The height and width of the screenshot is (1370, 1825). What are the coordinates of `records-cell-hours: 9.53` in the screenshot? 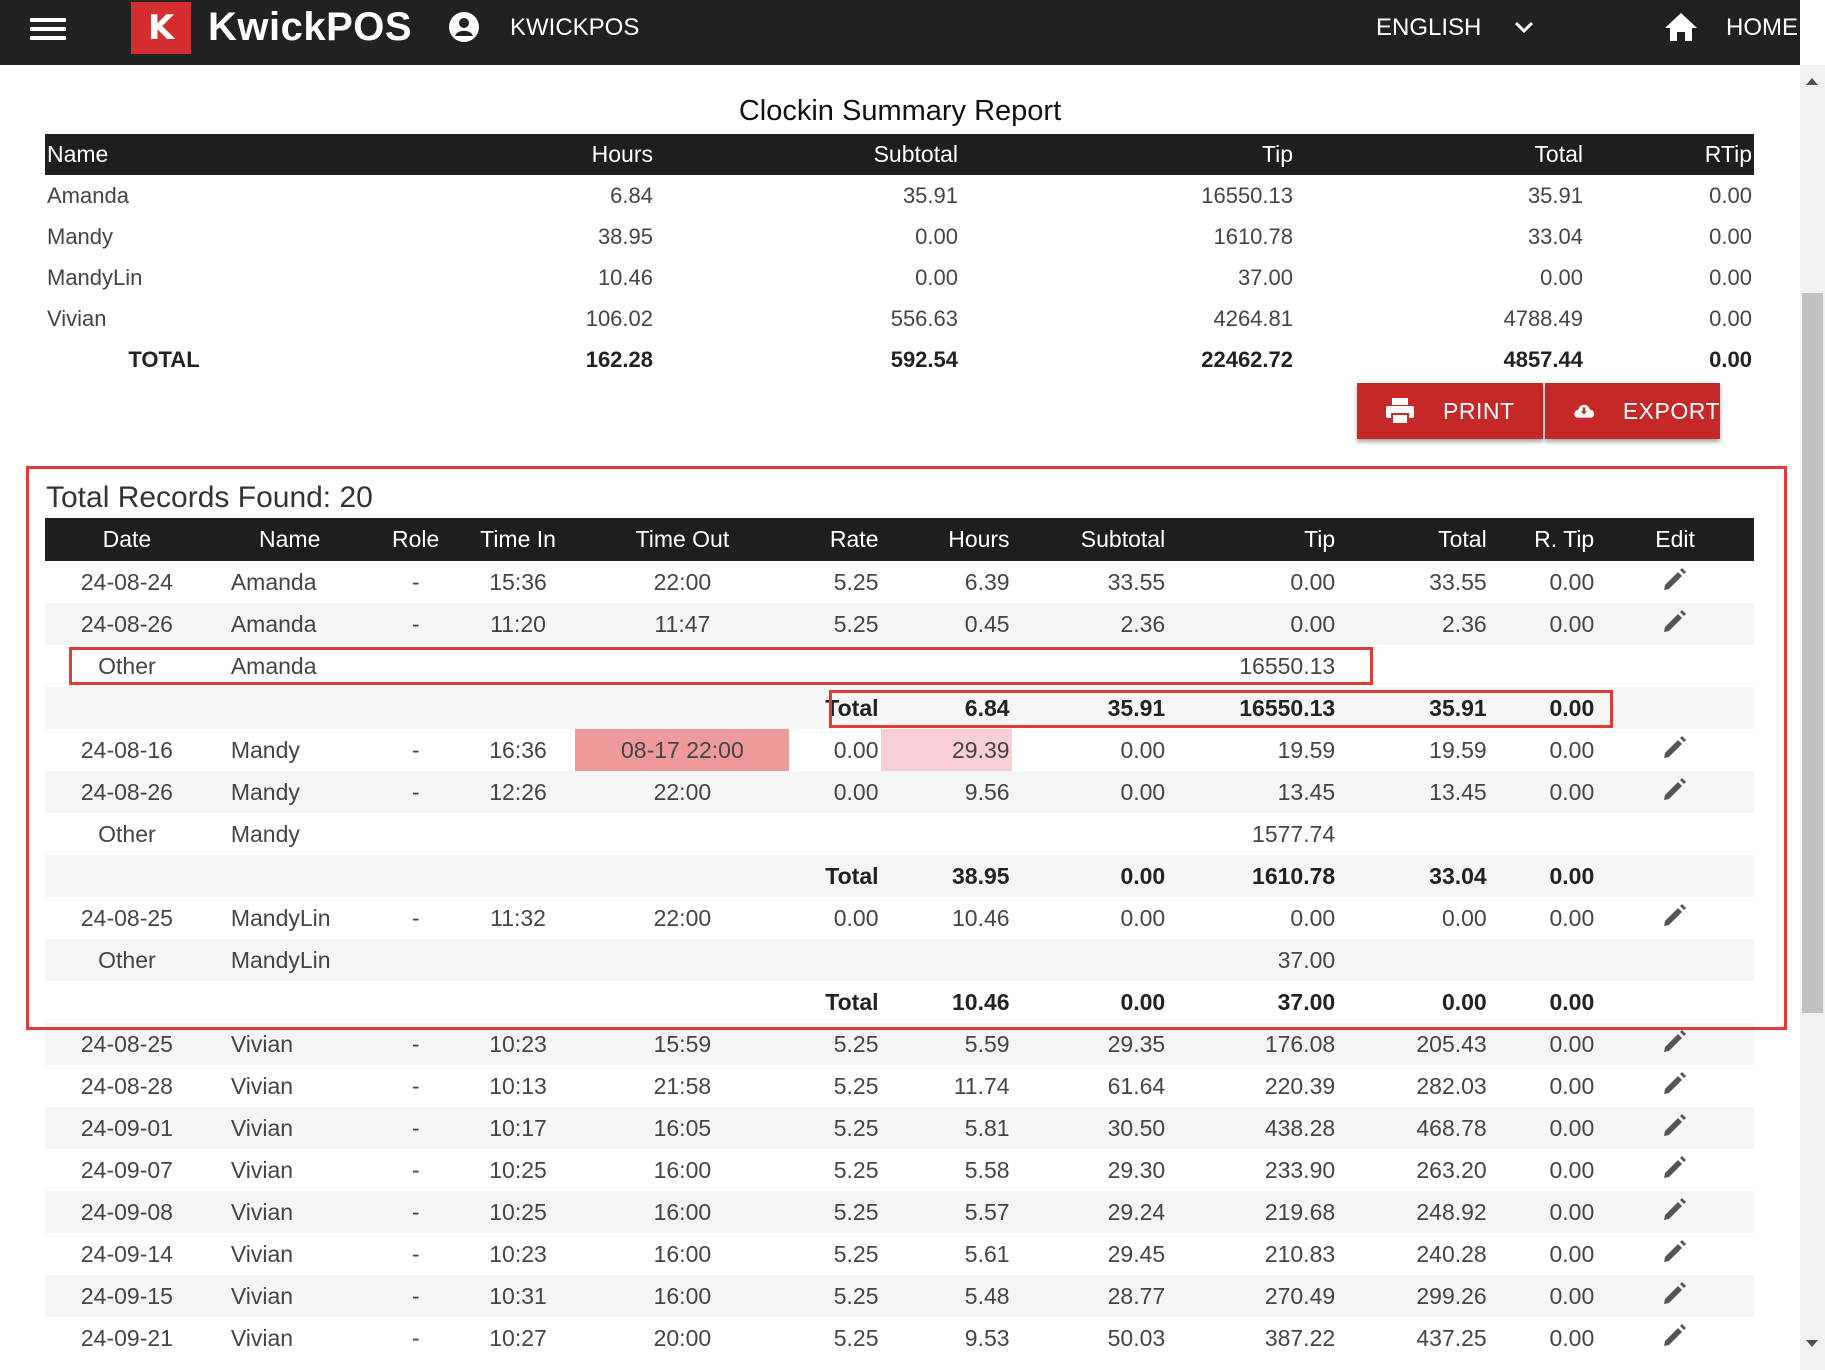 It's located at (987, 1337).